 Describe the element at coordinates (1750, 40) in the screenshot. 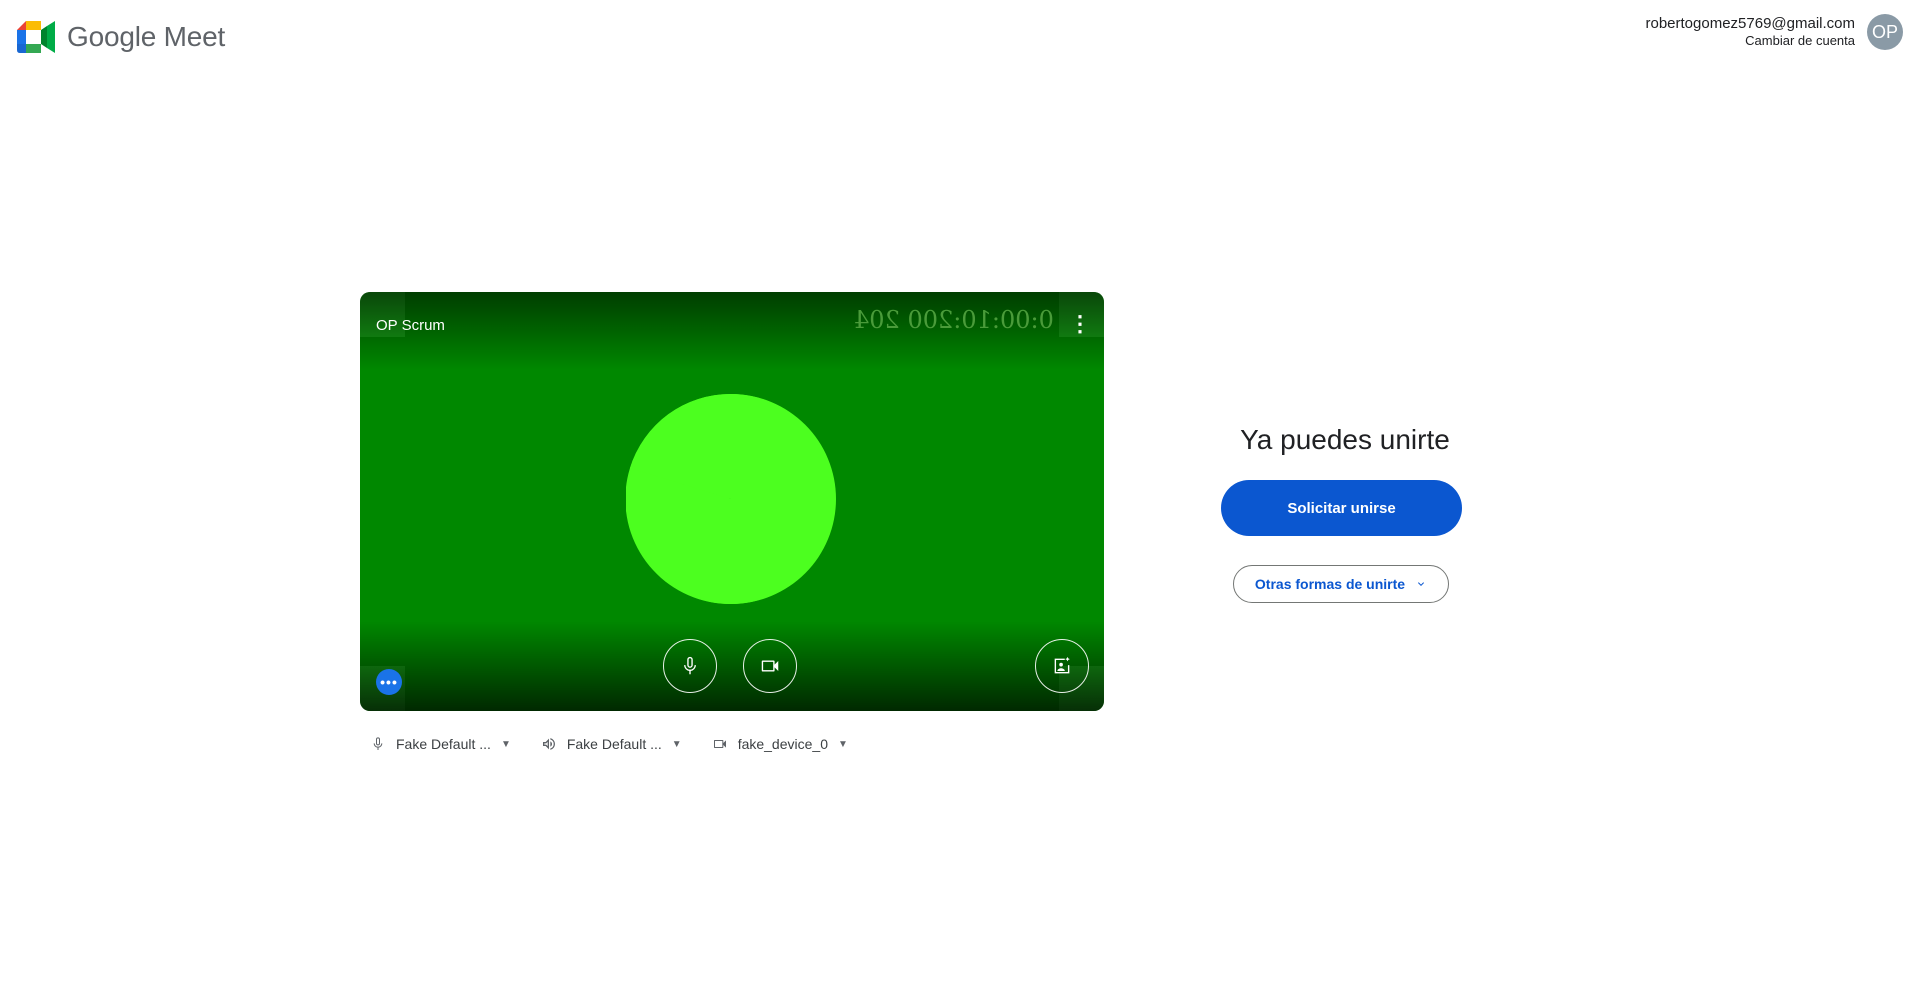

I see `switch-account-link: Cambiar de cuenta` at that location.